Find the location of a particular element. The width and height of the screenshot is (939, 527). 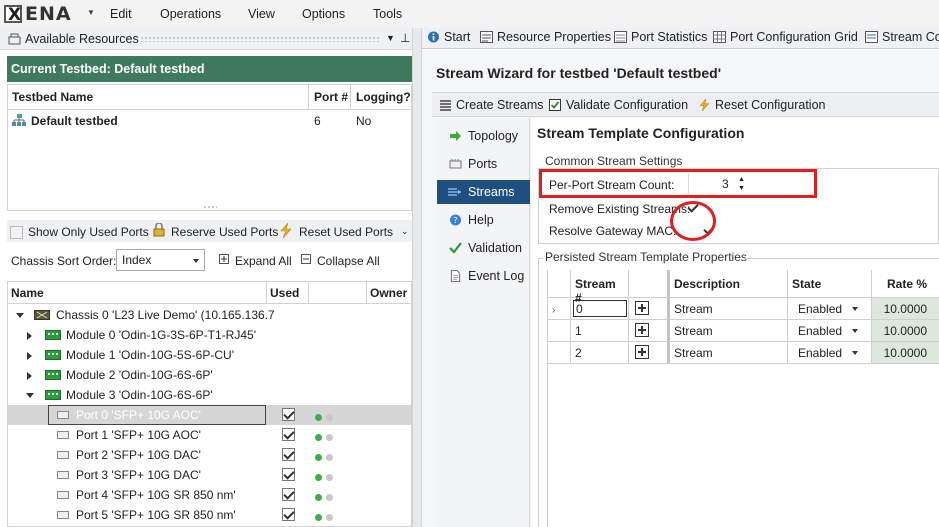

panel-menu-icon: ▼ is located at coordinates (390, 38).